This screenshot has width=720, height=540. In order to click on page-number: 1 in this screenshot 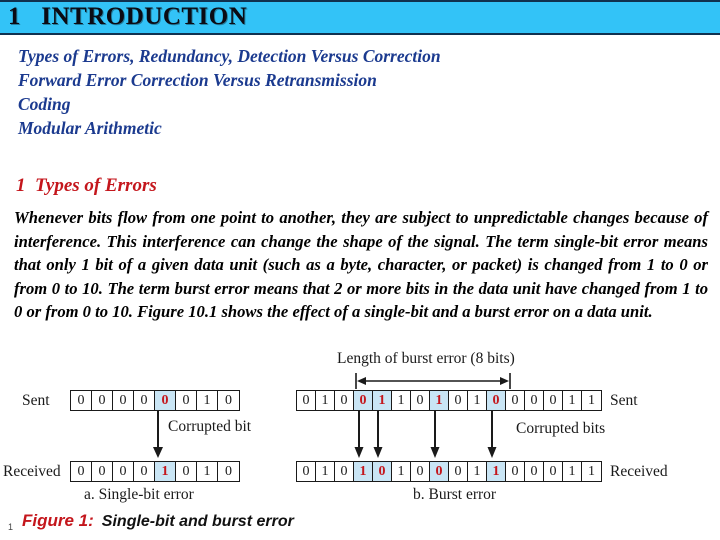, I will do `click(11, 527)`.